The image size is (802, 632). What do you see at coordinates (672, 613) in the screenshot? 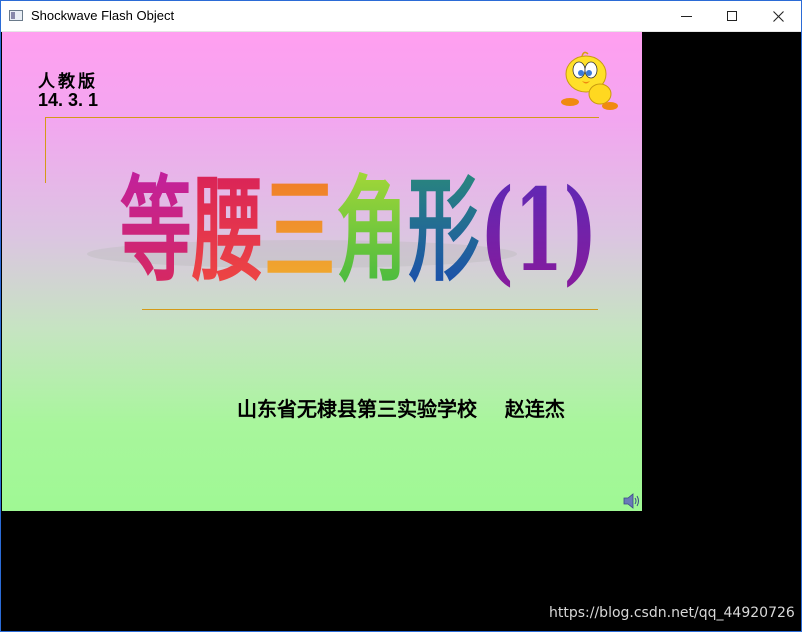
I see `watermark-text: https://blog.csdn.net/qq_44920726` at bounding box center [672, 613].